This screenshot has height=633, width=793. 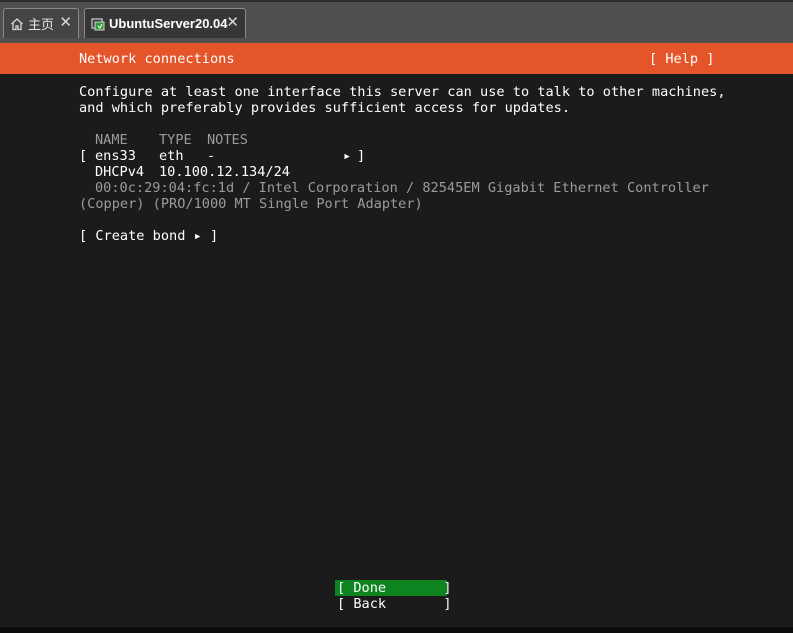 I want to click on tab-vm-label: UbuntuServer20.04, so click(x=168, y=23).